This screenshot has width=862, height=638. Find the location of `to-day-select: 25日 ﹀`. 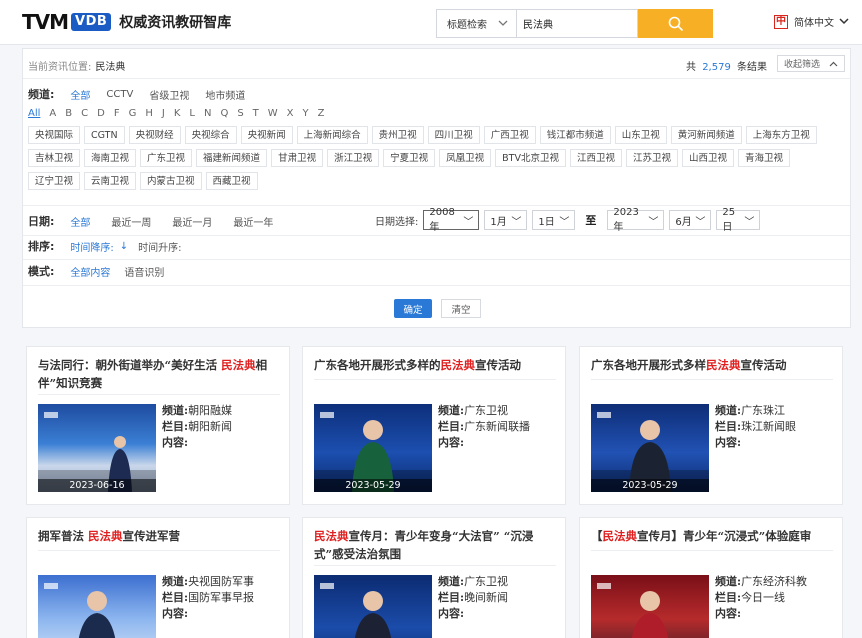

to-day-select: 25日 ﹀ is located at coordinates (738, 220).